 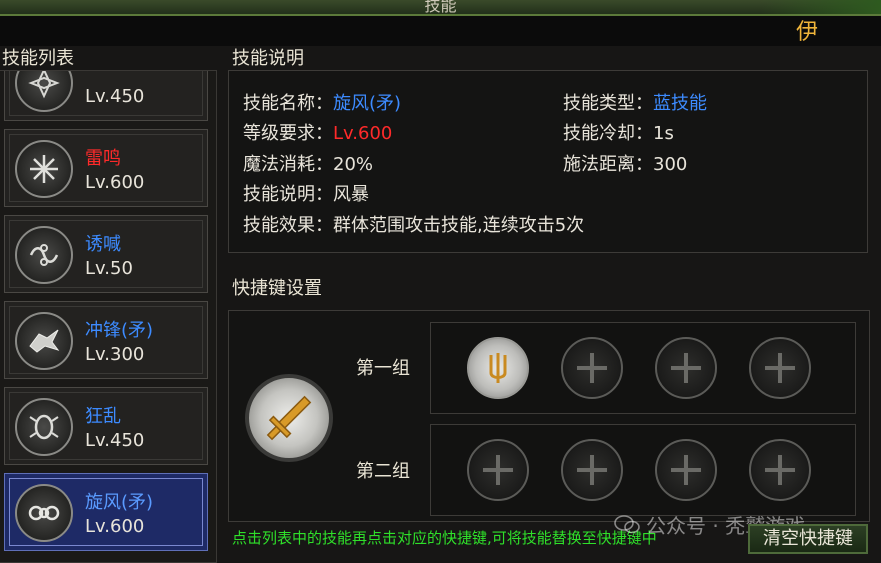 What do you see at coordinates (268, 58) in the screenshot?
I see `description-heading: 技能说明` at bounding box center [268, 58].